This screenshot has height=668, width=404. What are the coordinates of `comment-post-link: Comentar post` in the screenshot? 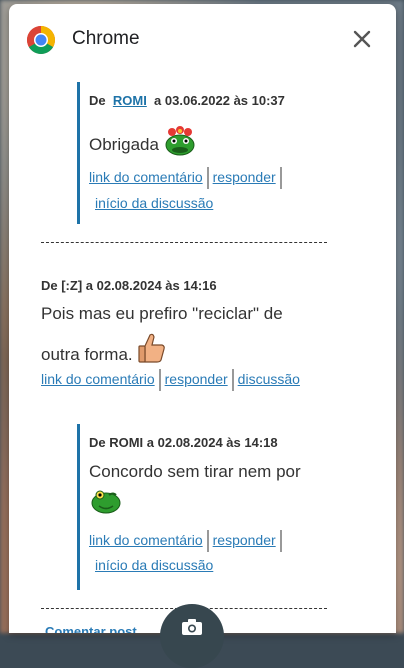 It's located at (91, 628).